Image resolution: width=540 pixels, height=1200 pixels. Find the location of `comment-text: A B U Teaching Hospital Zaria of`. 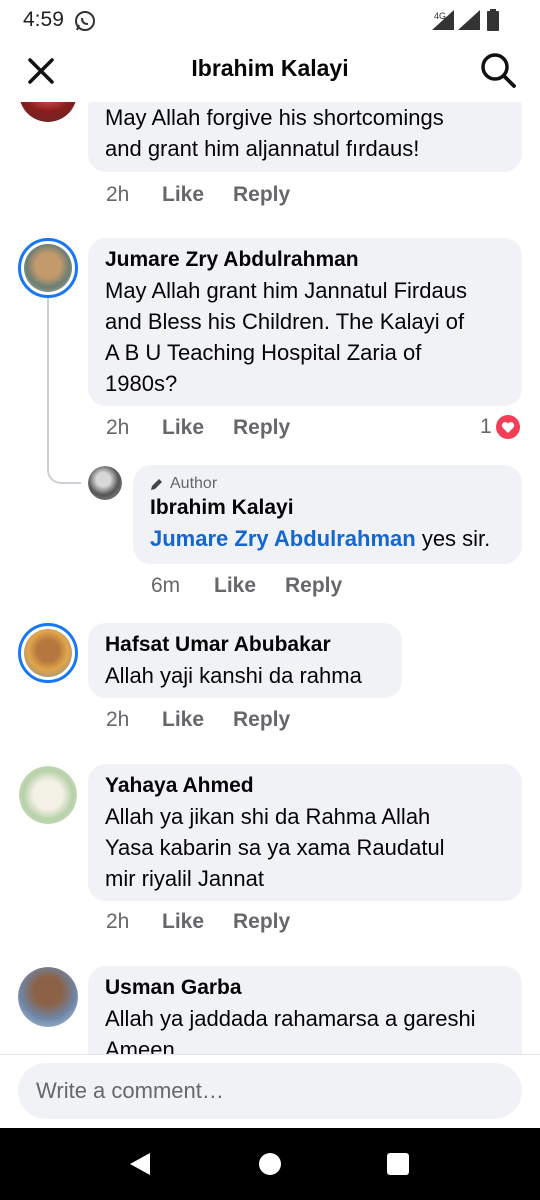

comment-text: A B U Teaching Hospital Zaria of is located at coordinates (263, 352).